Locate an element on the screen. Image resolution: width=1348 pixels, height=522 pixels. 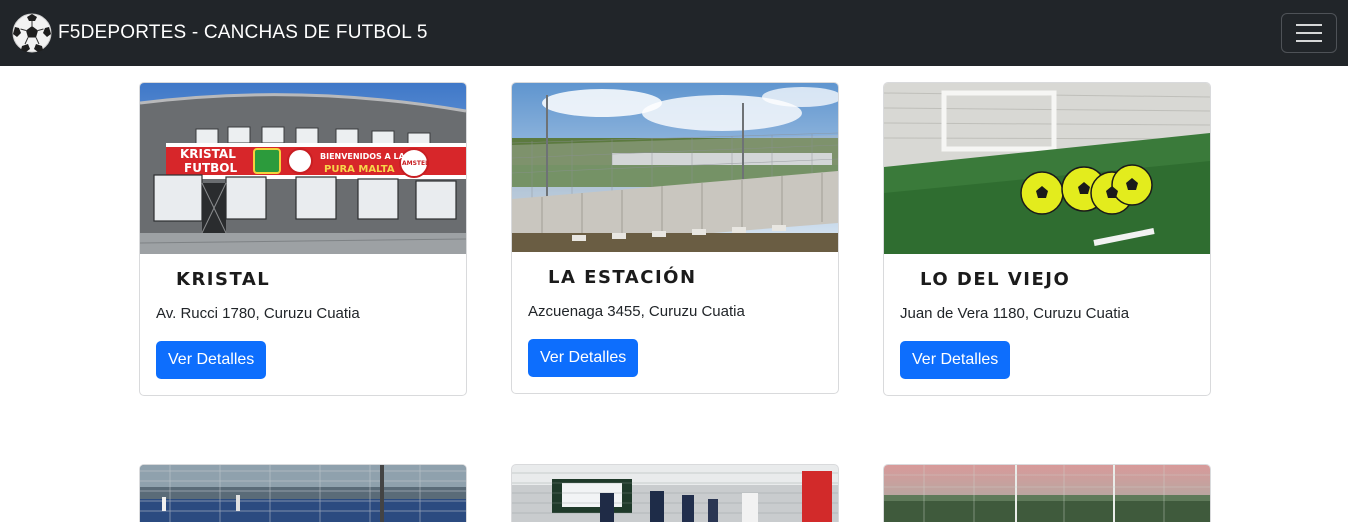
navbar: F5DEPORTES - CANCHAS DE FUTBOL 5 is located at coordinates (674, 33).